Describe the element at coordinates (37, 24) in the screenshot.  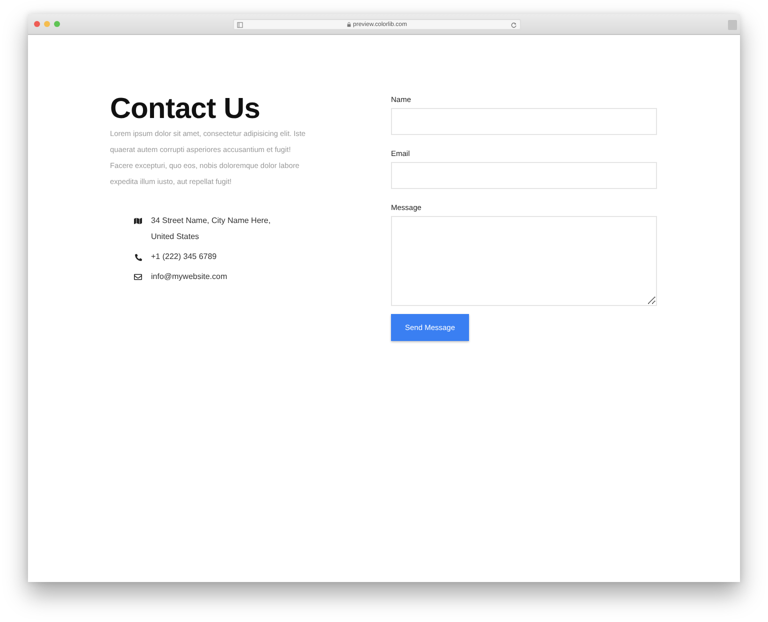
I see `close-window-button` at that location.